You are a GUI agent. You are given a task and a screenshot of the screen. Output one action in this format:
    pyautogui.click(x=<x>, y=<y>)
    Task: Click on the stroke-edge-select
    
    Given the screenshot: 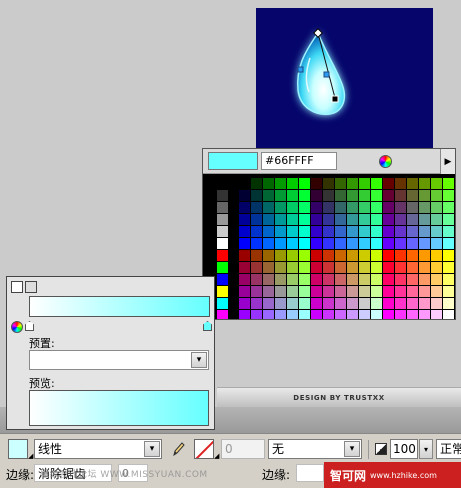 What is the action you would take?
    pyautogui.click(x=310, y=473)
    